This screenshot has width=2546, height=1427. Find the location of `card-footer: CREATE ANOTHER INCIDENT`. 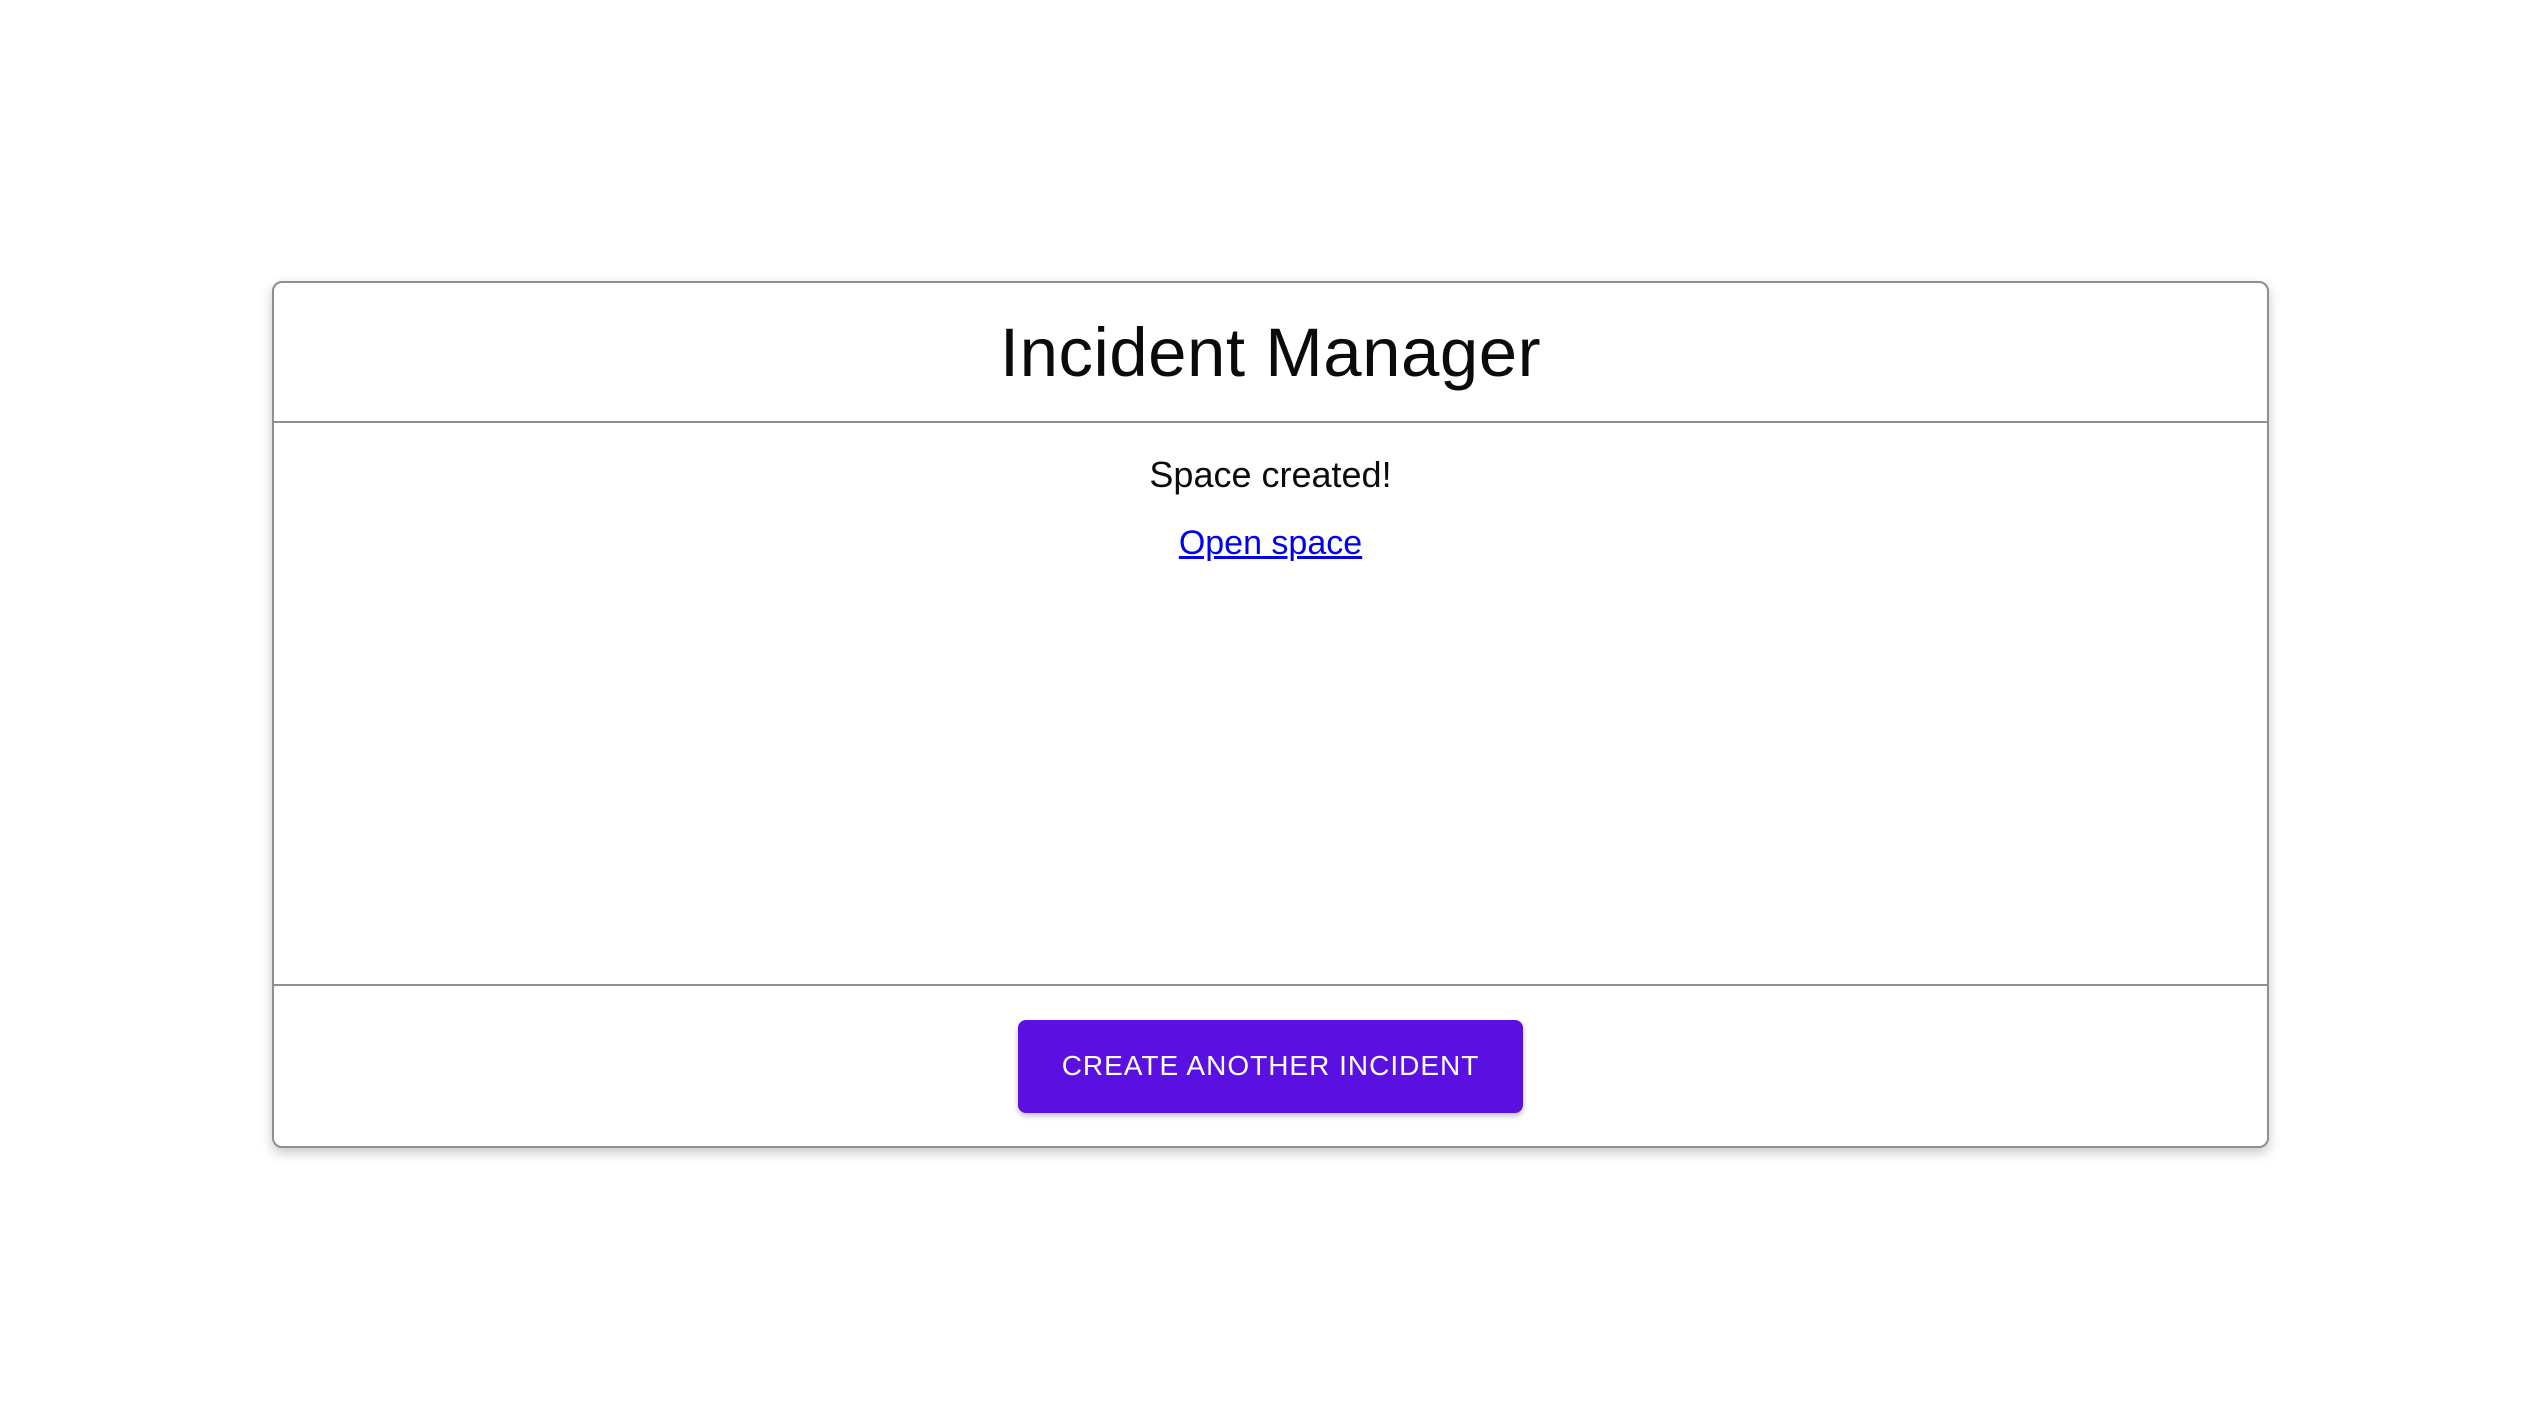

card-footer: CREATE ANOTHER INCIDENT is located at coordinates (1270, 1066).